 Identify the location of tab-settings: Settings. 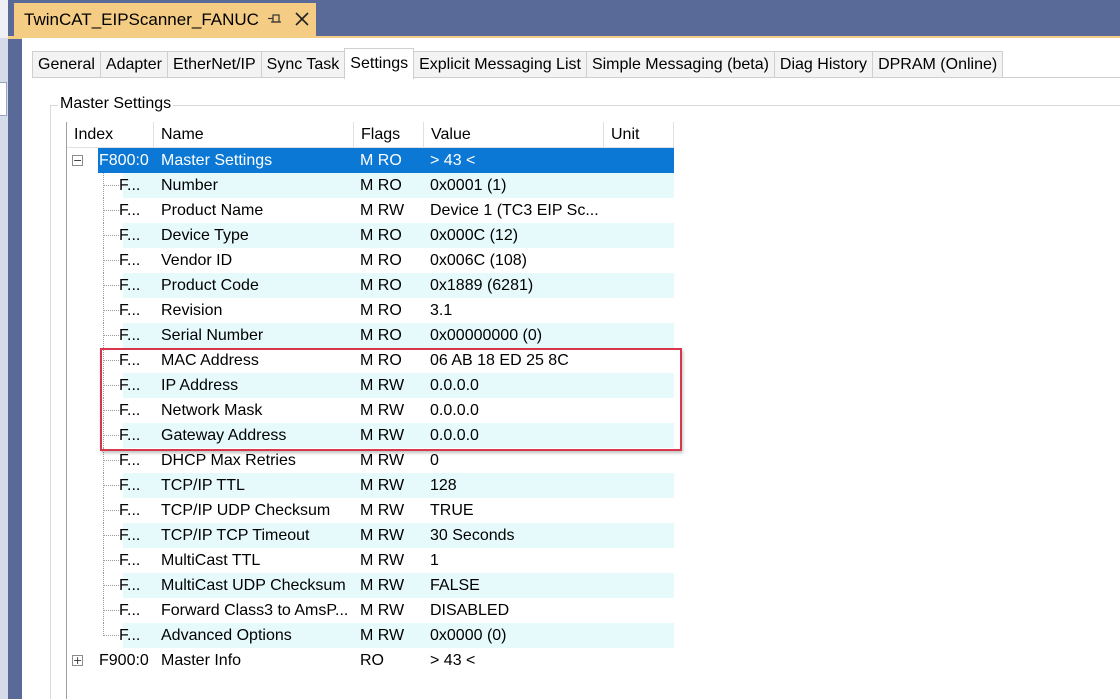
(379, 63).